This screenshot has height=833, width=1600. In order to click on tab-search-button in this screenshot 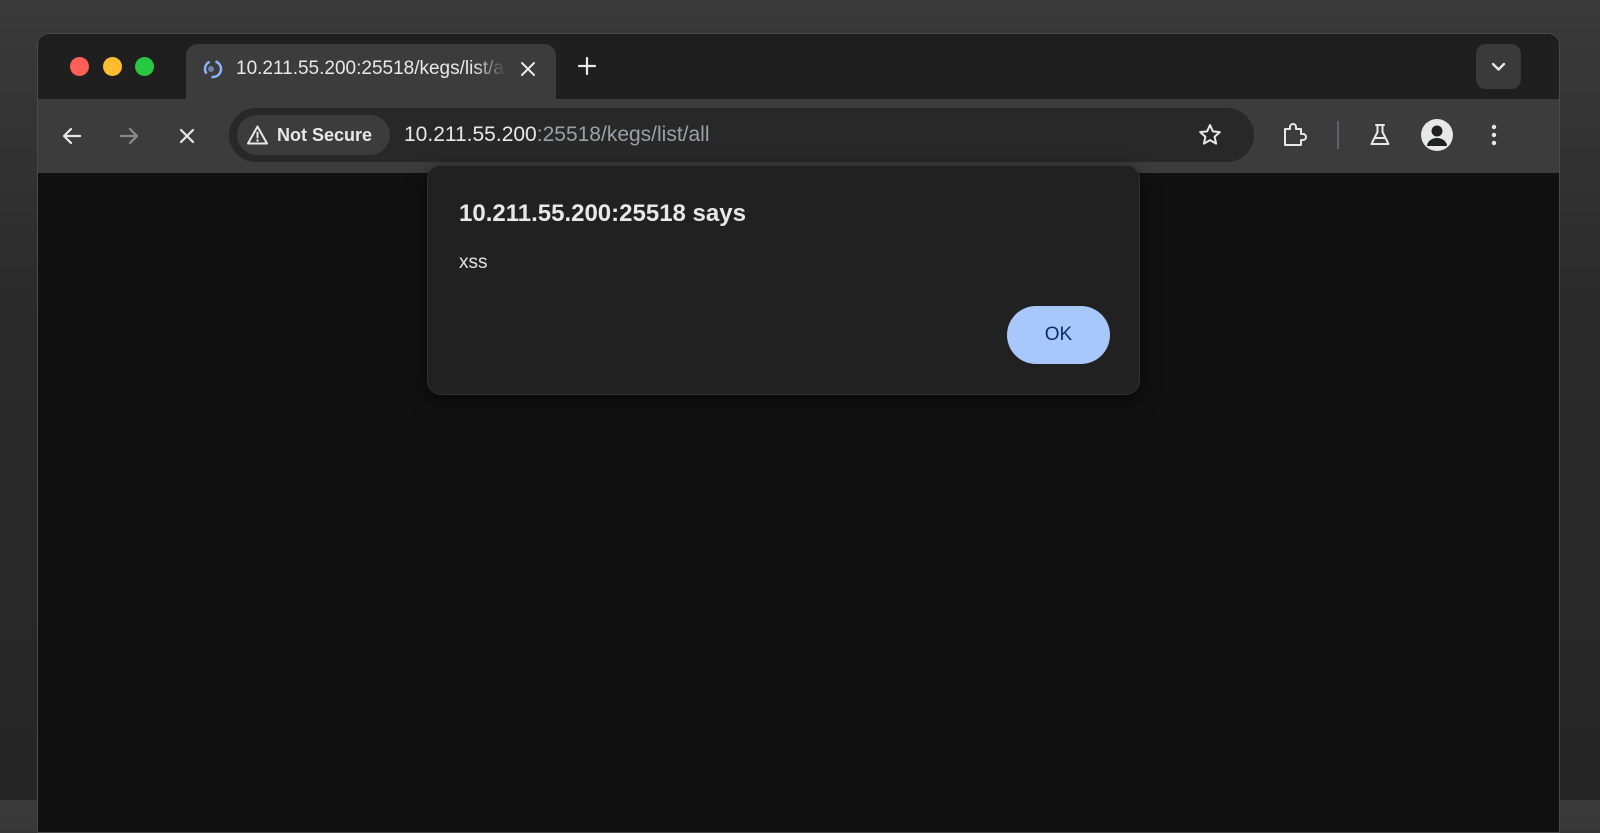, I will do `click(1498, 66)`.